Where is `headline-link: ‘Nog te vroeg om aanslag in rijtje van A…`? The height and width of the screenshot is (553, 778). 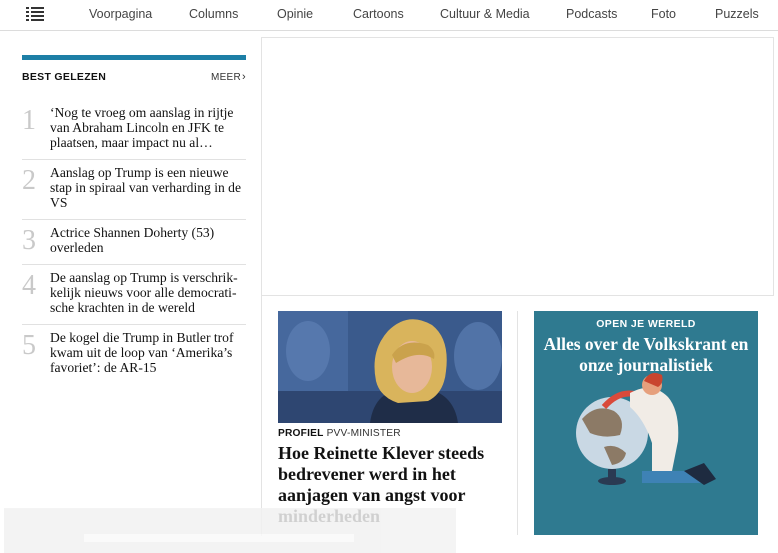
headline-link: ‘Nog te vroeg om aanslag in rijtje van A… is located at coordinates (148, 127).